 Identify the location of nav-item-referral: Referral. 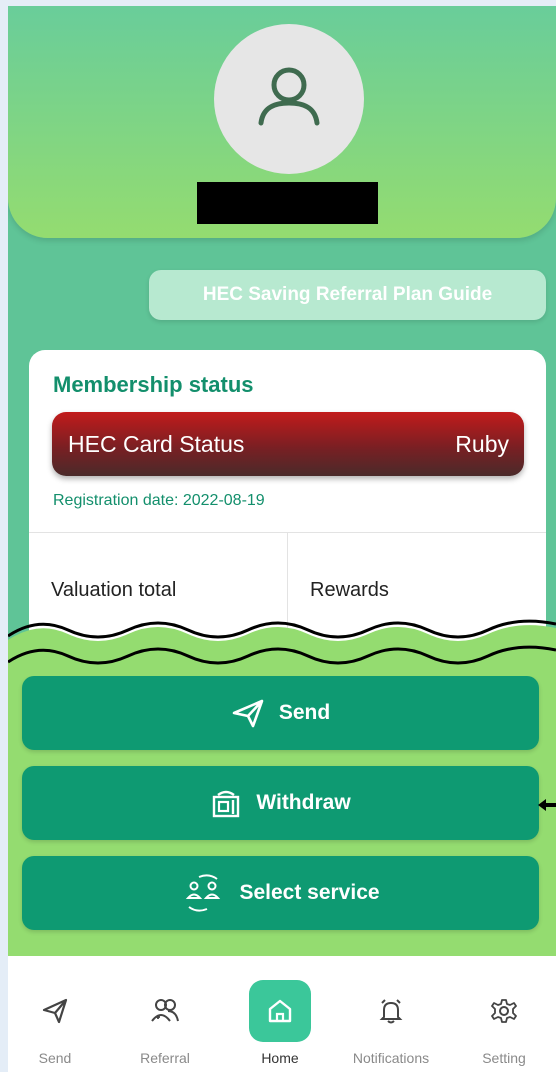
(165, 1014).